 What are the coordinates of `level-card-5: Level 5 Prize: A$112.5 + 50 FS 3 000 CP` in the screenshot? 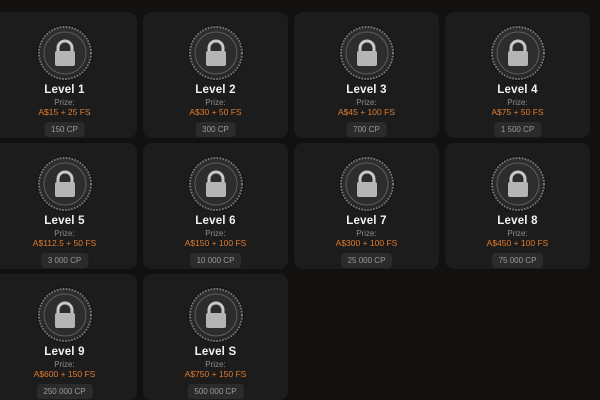 It's located at (68, 206).